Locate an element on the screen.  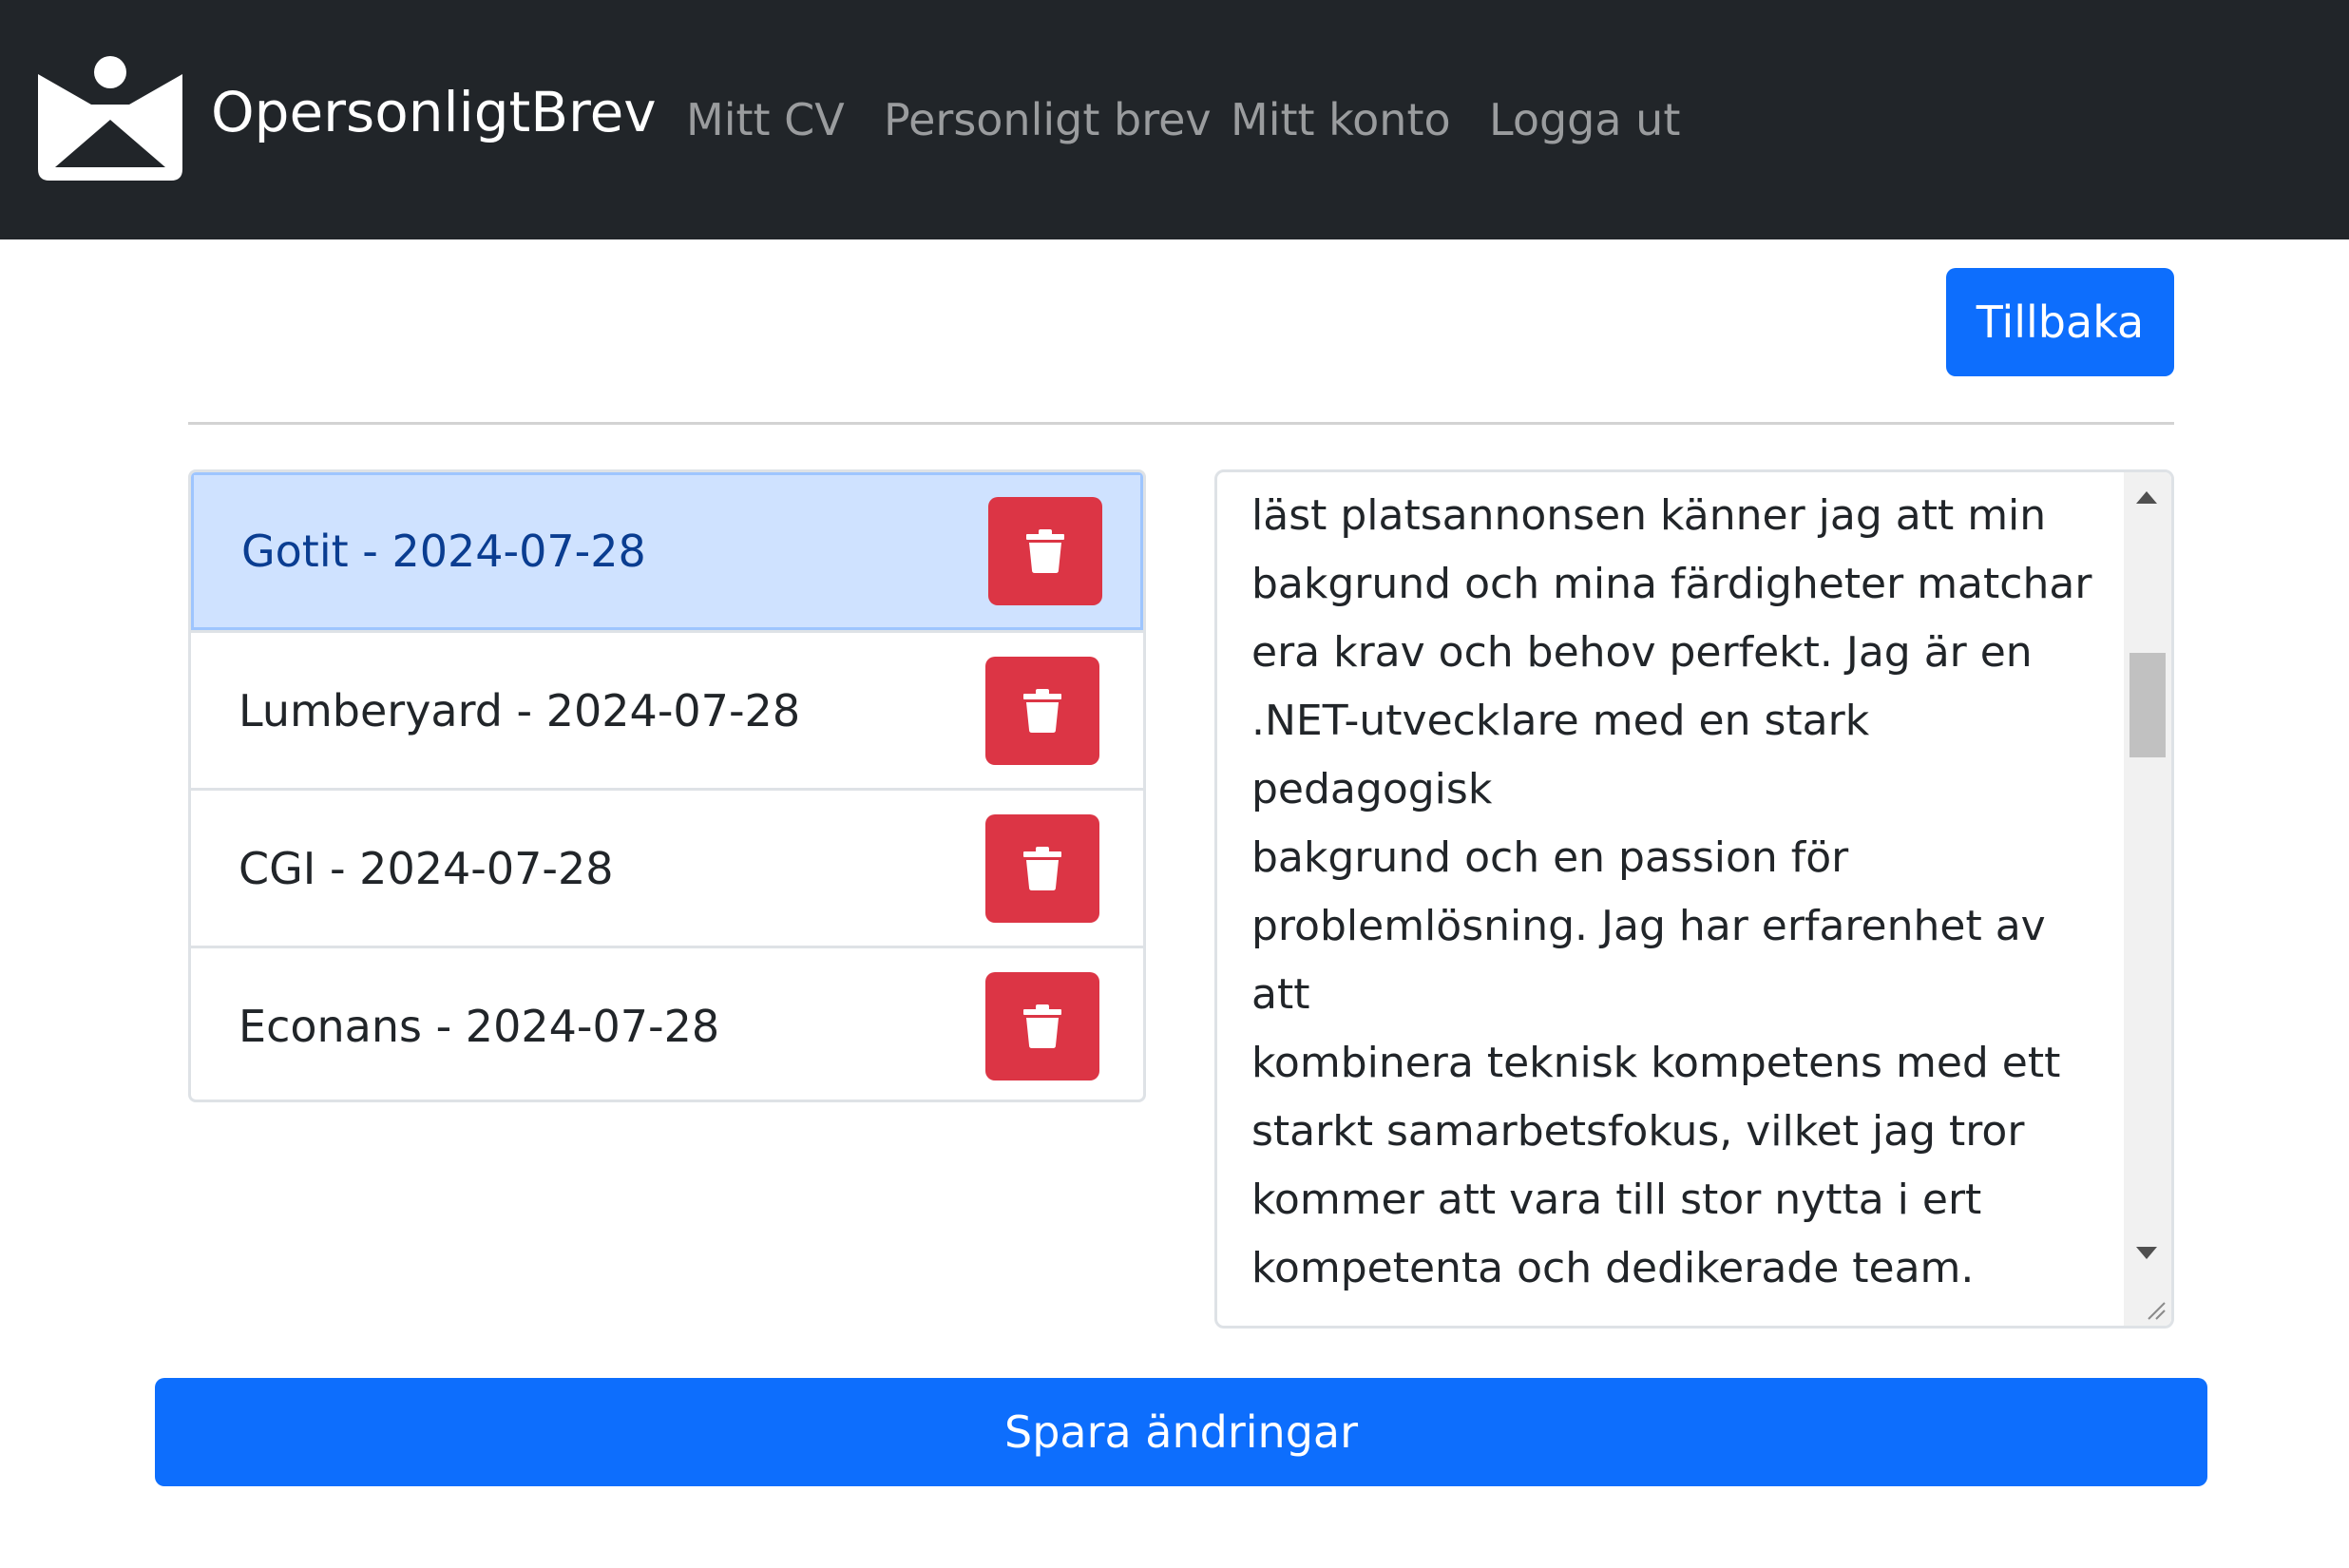
letter-list-item: CGI - 2024-07-28 is located at coordinates (667, 867).